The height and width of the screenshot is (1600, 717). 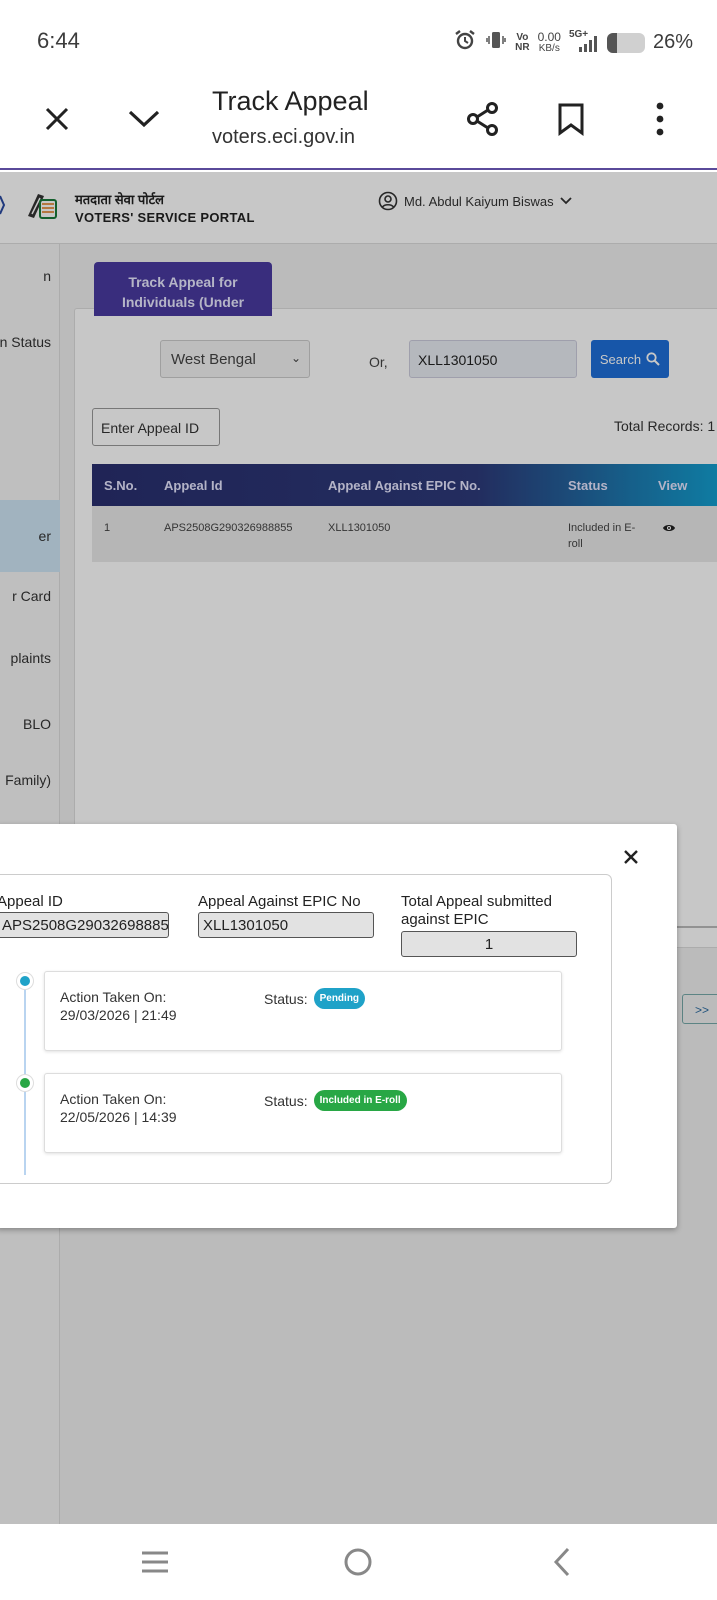 I want to click on timeline-dot-pending, so click(x=25, y=981).